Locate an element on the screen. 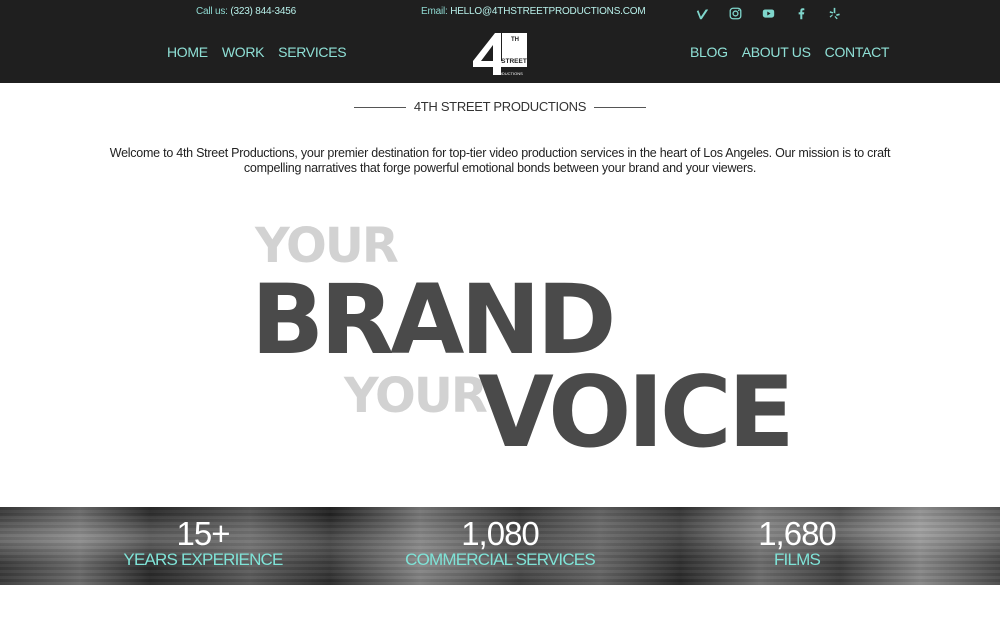 Image resolution: width=1000 pixels, height=625 pixels. section-title: 4TH STREET PRODUCTIONS is located at coordinates (500, 106).